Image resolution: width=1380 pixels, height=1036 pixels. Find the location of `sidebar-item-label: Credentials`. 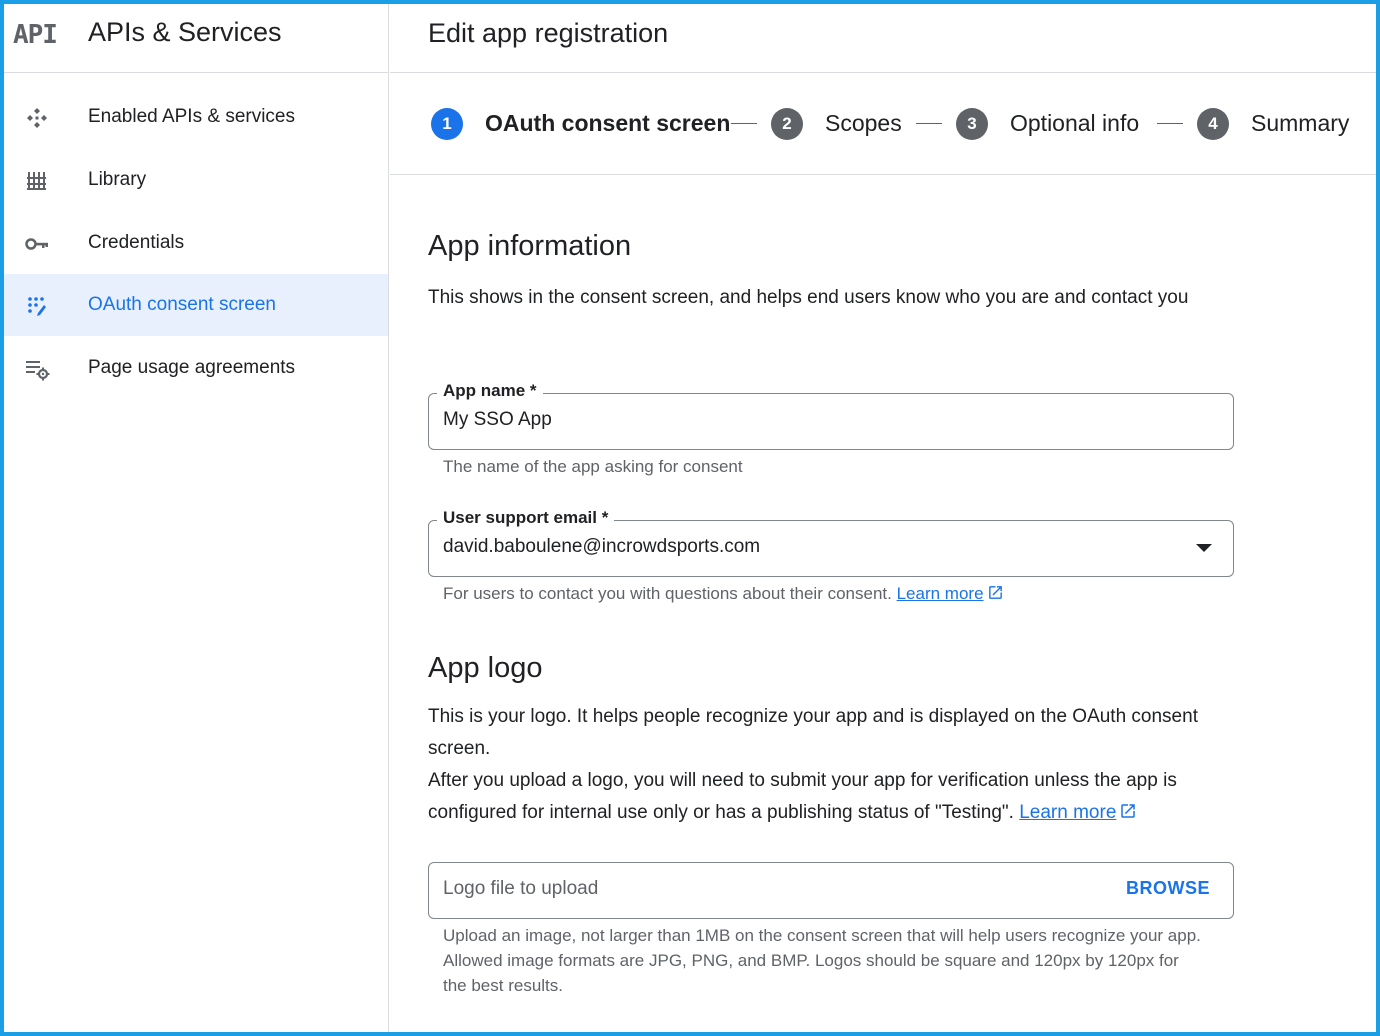

sidebar-item-label: Credentials is located at coordinates (136, 242).